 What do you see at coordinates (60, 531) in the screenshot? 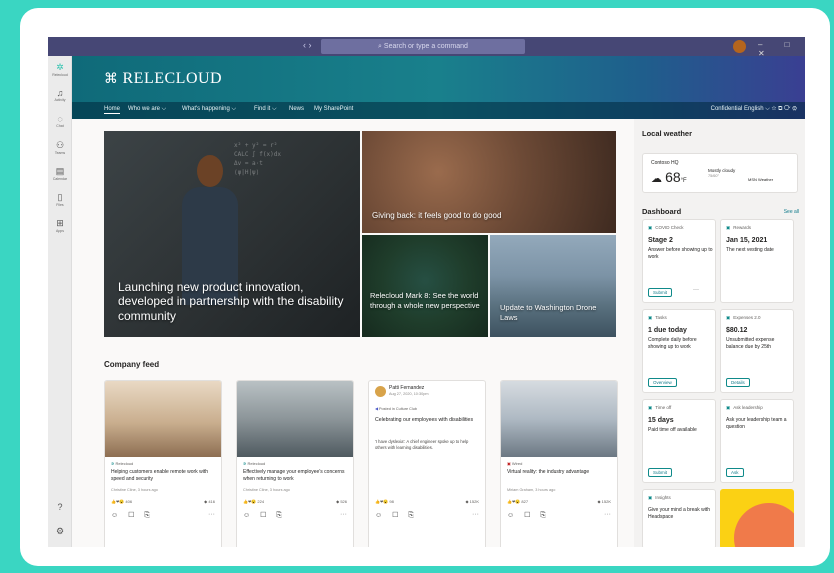
I see `settings-icon: ⚙` at bounding box center [60, 531].